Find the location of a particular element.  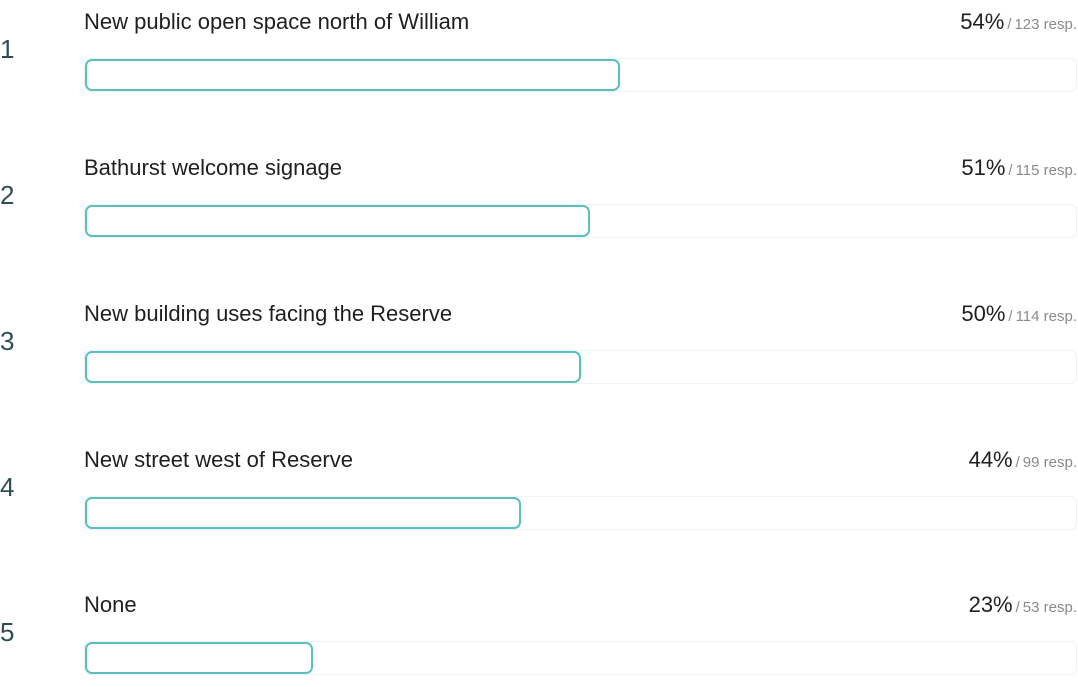

rank-number: 5 is located at coordinates (7, 632).